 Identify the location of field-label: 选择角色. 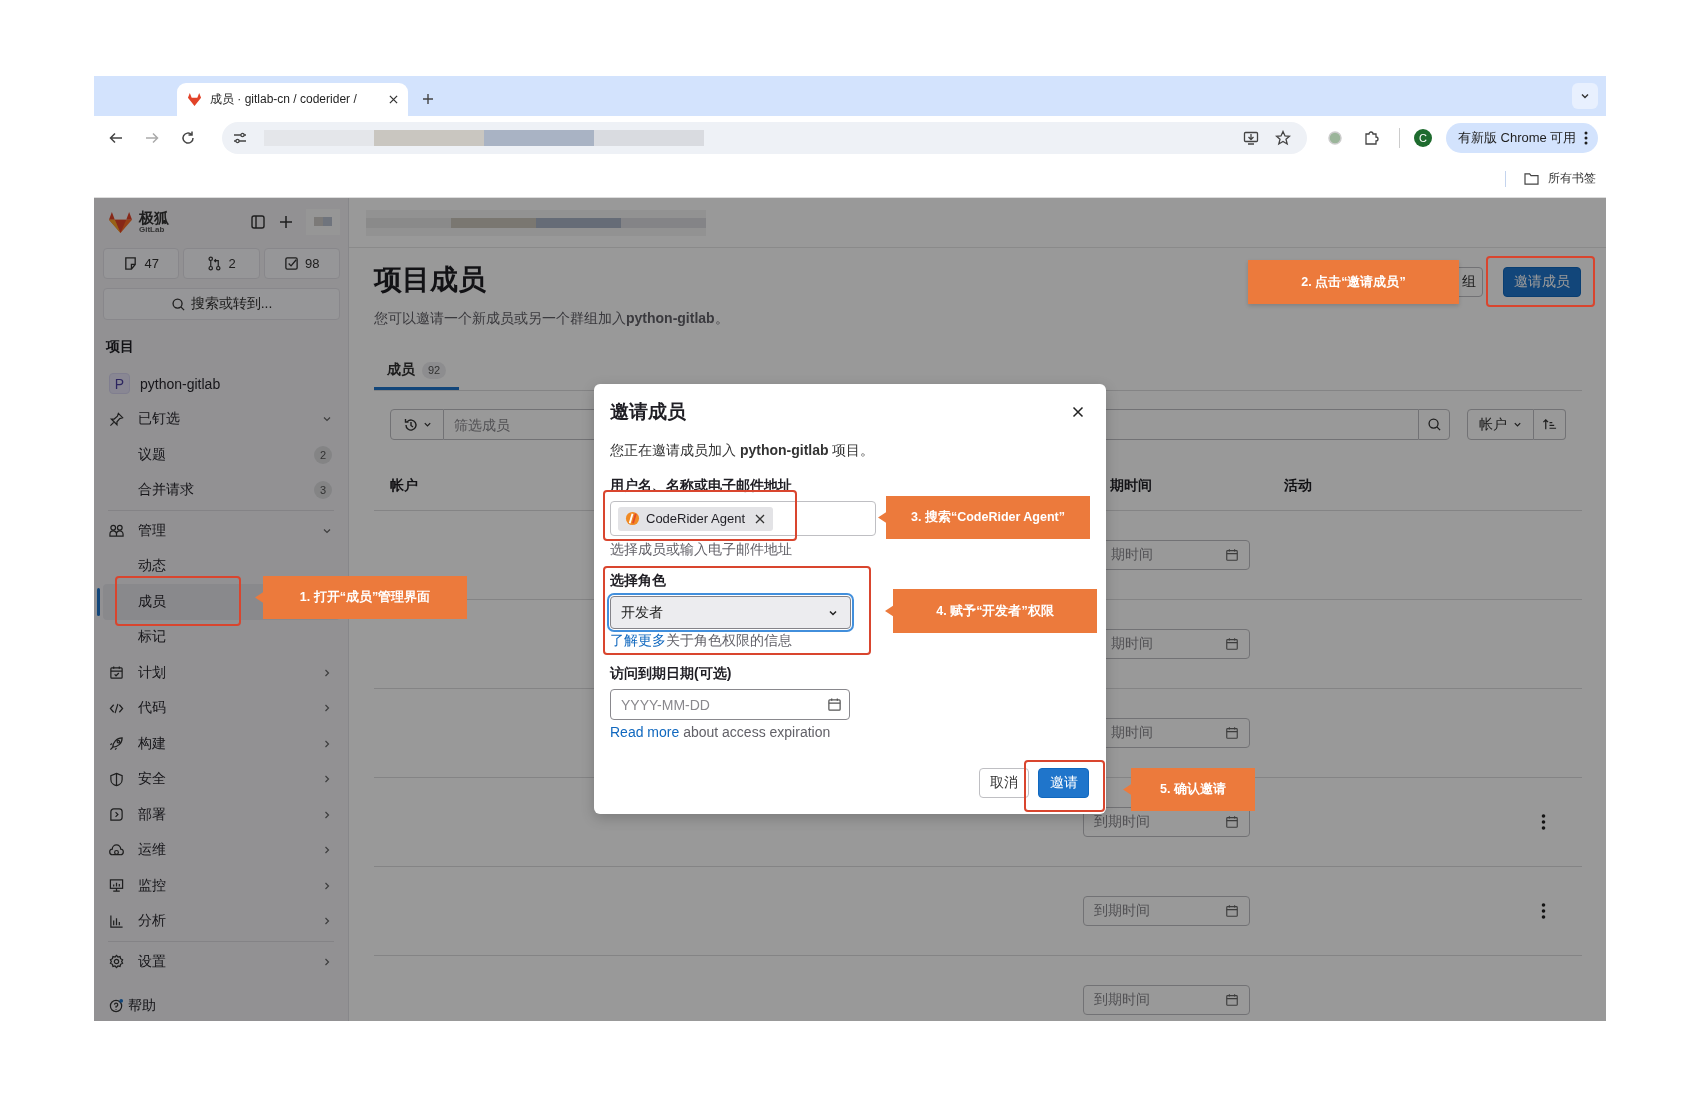
(638, 580).